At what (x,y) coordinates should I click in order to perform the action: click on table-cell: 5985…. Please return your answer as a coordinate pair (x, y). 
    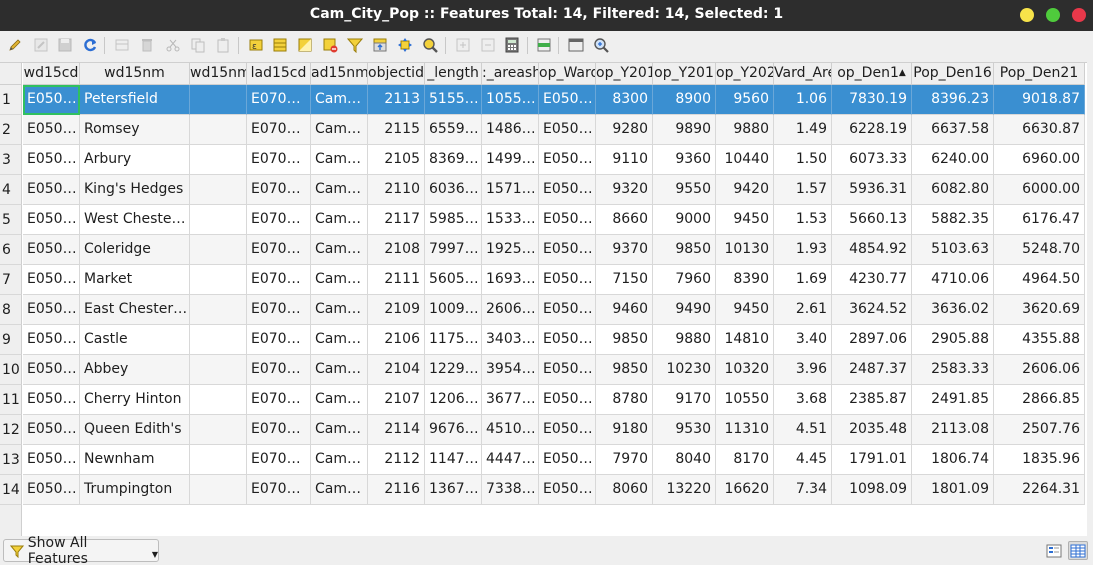
    Looking at the image, I should click on (453, 220).